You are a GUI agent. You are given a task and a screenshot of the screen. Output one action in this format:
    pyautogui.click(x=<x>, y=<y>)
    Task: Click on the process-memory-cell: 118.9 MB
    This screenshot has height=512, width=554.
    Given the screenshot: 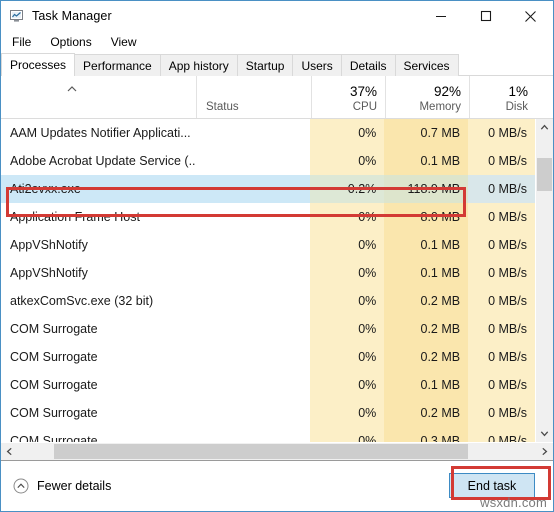 What is the action you would take?
    pyautogui.click(x=426, y=189)
    